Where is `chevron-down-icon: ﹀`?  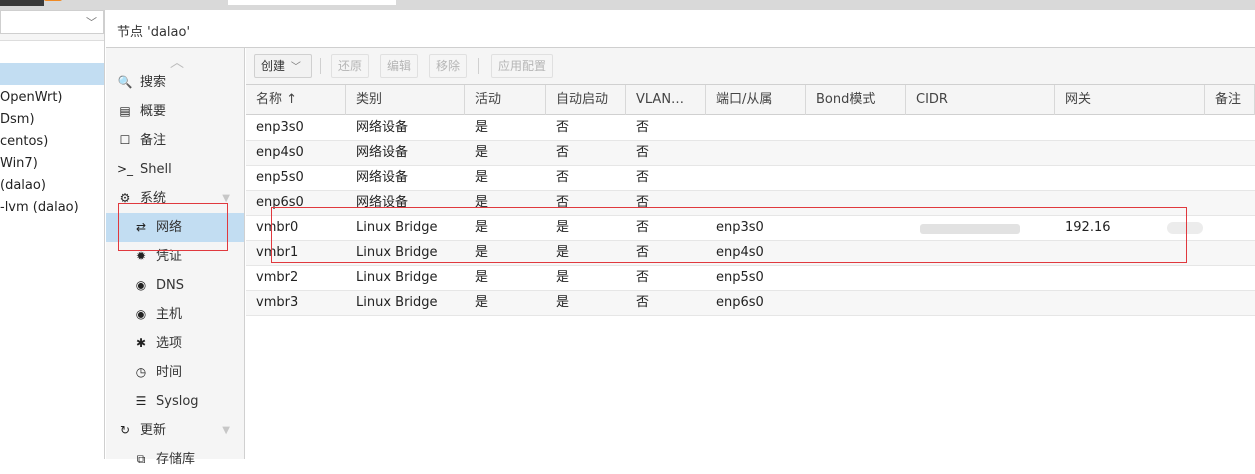
chevron-down-icon: ﹀ is located at coordinates (91, 22).